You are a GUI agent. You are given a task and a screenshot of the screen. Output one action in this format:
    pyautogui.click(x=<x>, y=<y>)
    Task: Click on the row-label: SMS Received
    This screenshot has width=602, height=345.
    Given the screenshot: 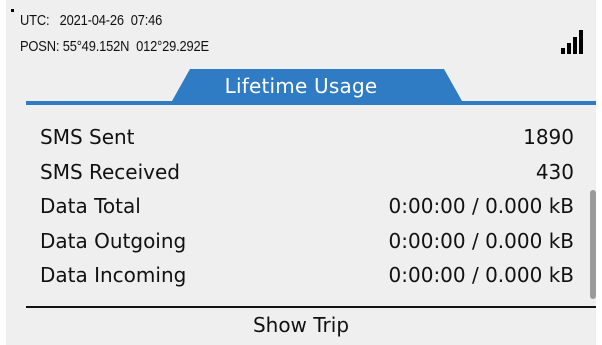 What is the action you would take?
    pyautogui.click(x=110, y=171)
    